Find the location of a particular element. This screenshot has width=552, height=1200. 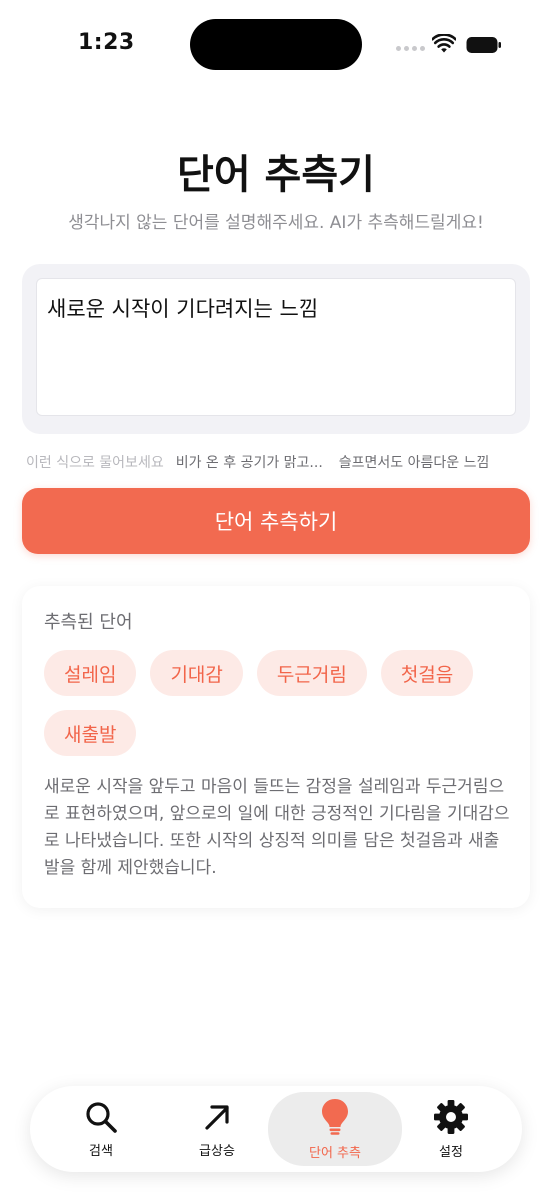

example-prompt-2: 슬프면서도 아름다운 느낌 is located at coordinates (414, 462).